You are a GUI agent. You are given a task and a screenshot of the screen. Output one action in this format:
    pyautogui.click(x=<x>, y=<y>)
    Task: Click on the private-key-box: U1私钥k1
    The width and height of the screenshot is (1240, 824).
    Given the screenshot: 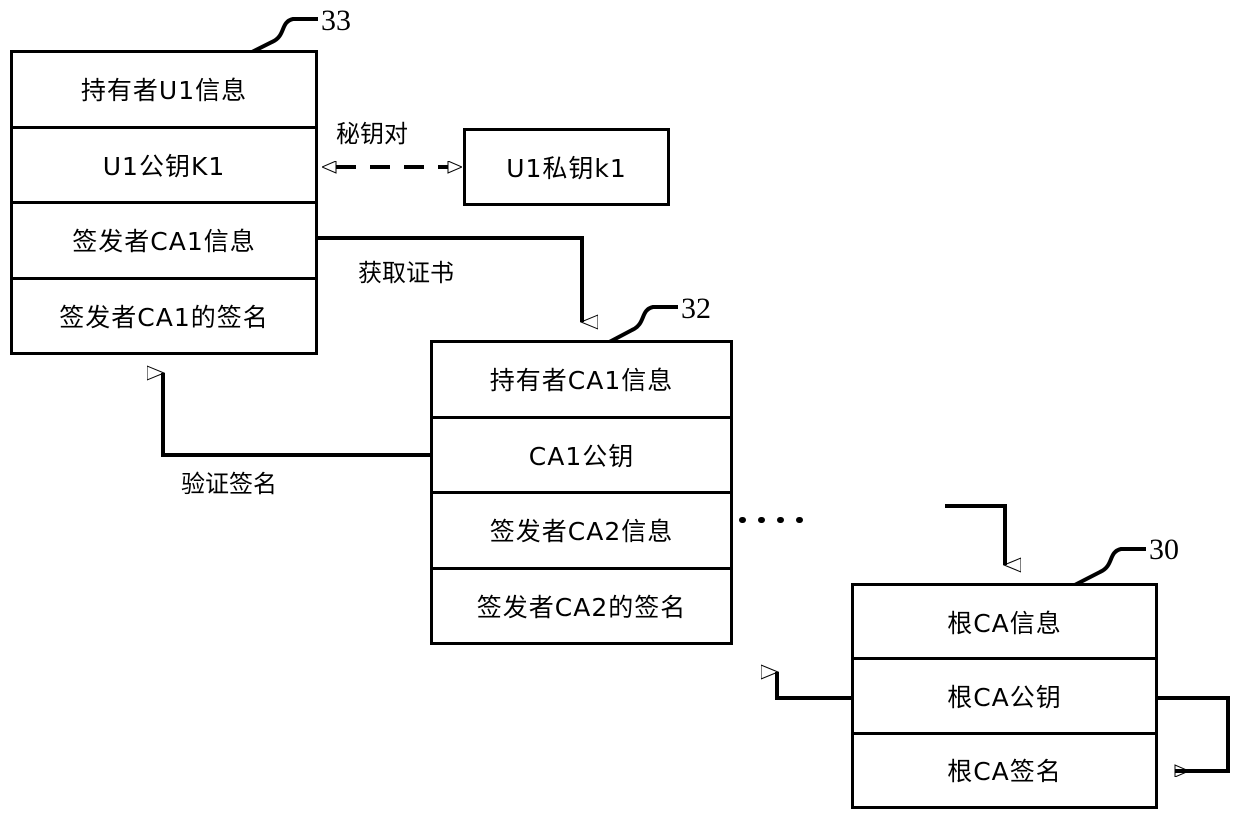 What is the action you would take?
    pyautogui.click(x=566, y=167)
    